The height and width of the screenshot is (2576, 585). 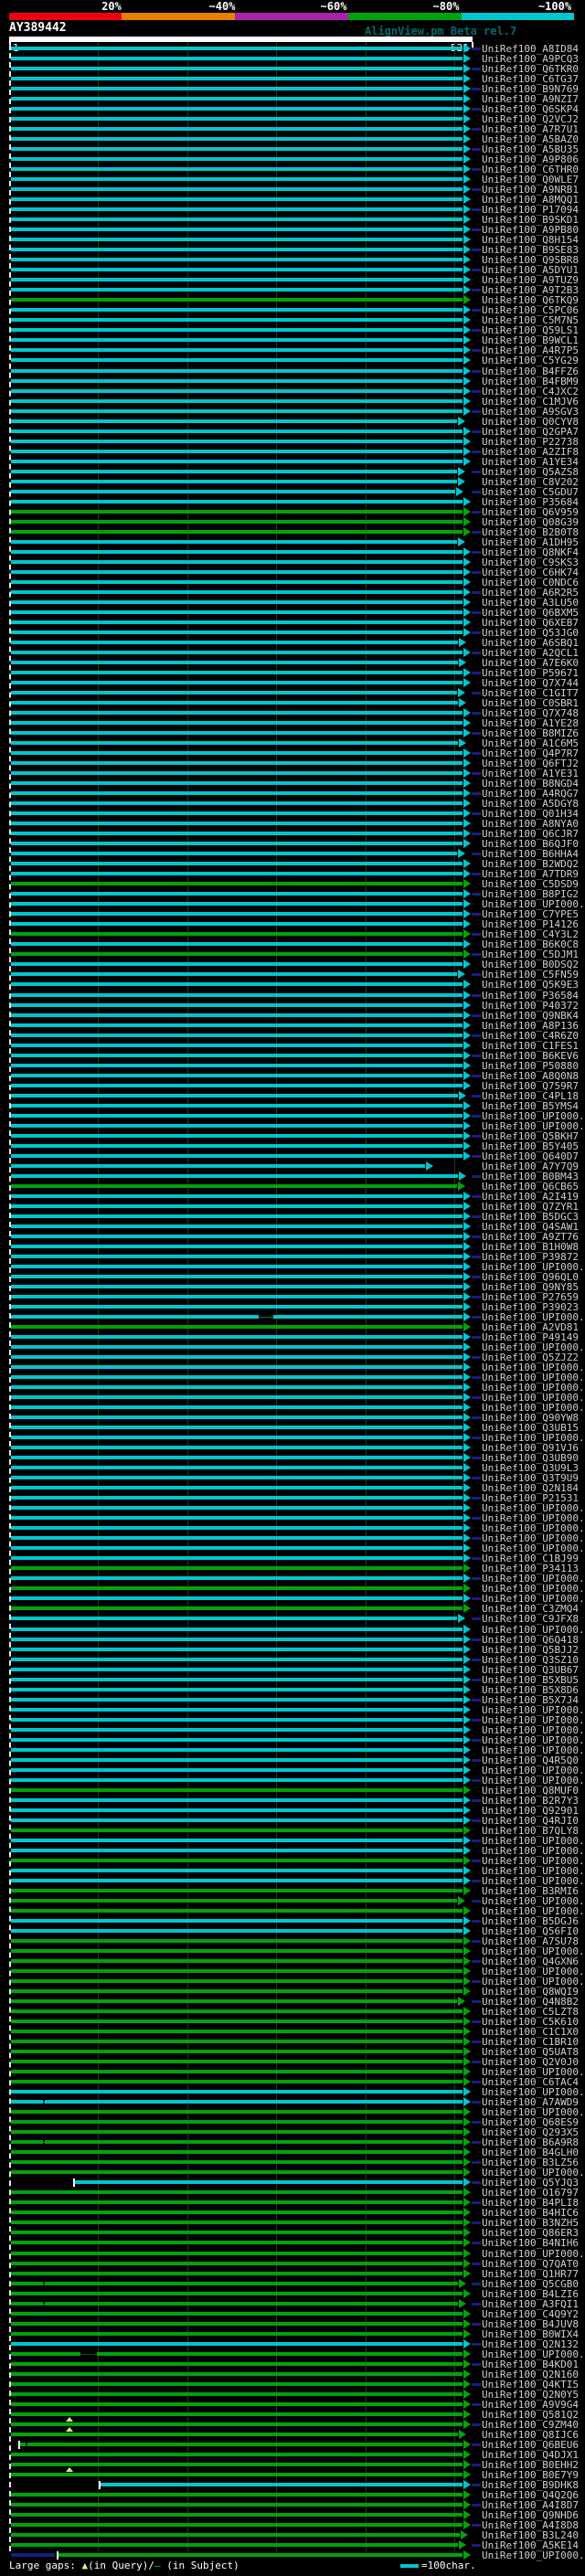 I want to click on hit-label: UniRef100_Q7QAT0, so click(x=531, y=2264).